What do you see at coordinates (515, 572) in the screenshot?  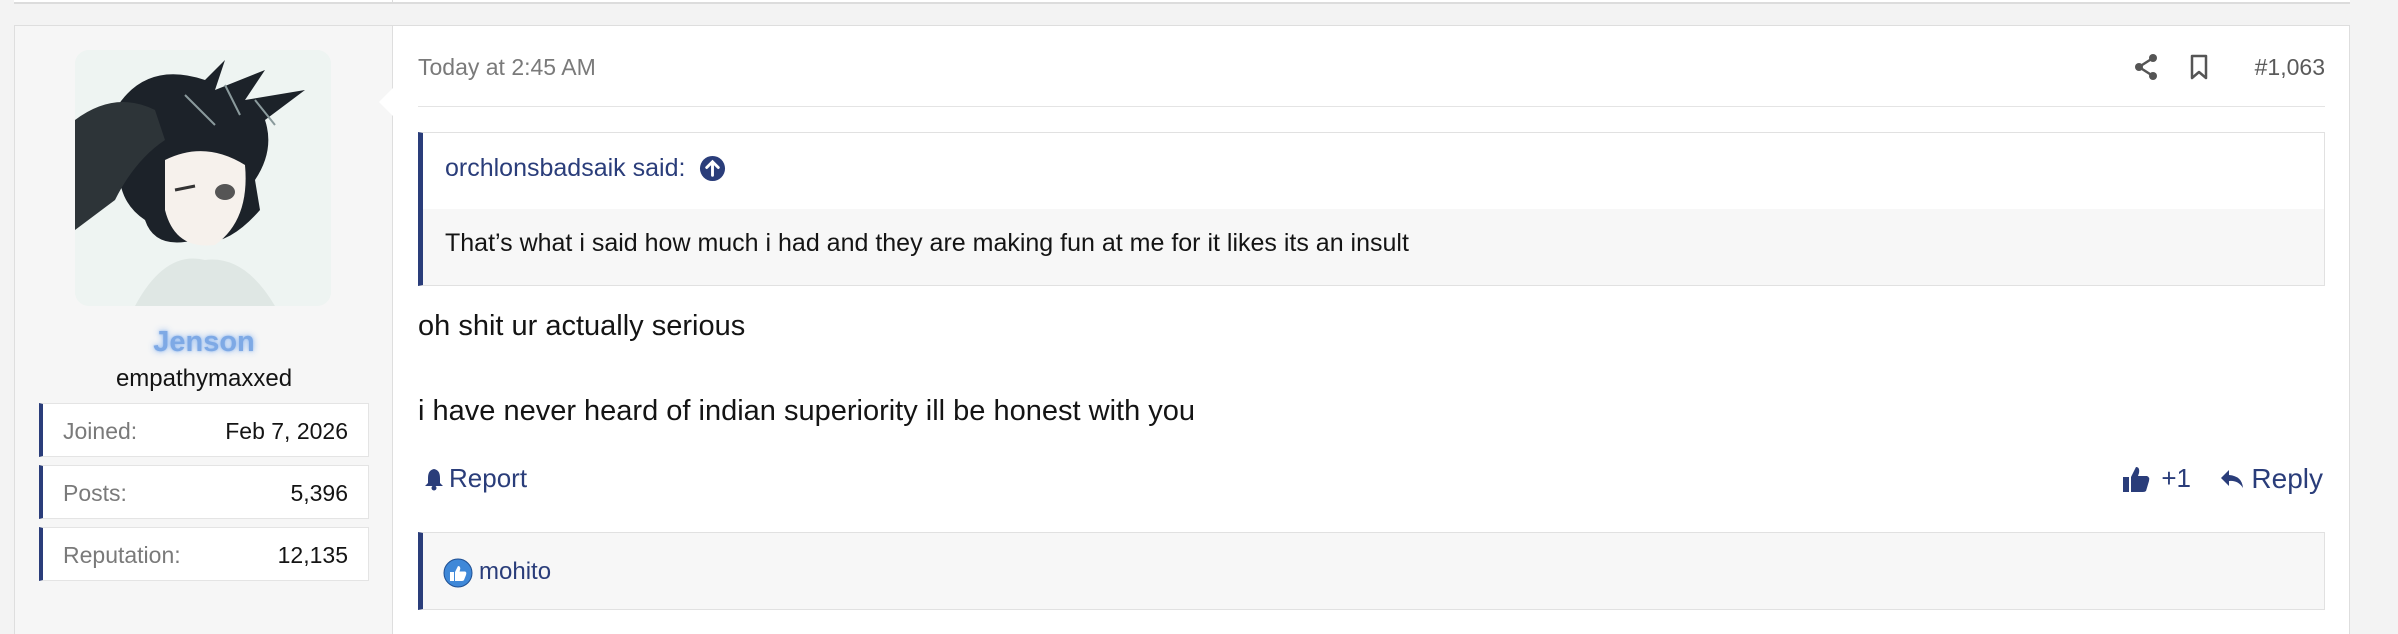 I see `reaction-users: mohito` at bounding box center [515, 572].